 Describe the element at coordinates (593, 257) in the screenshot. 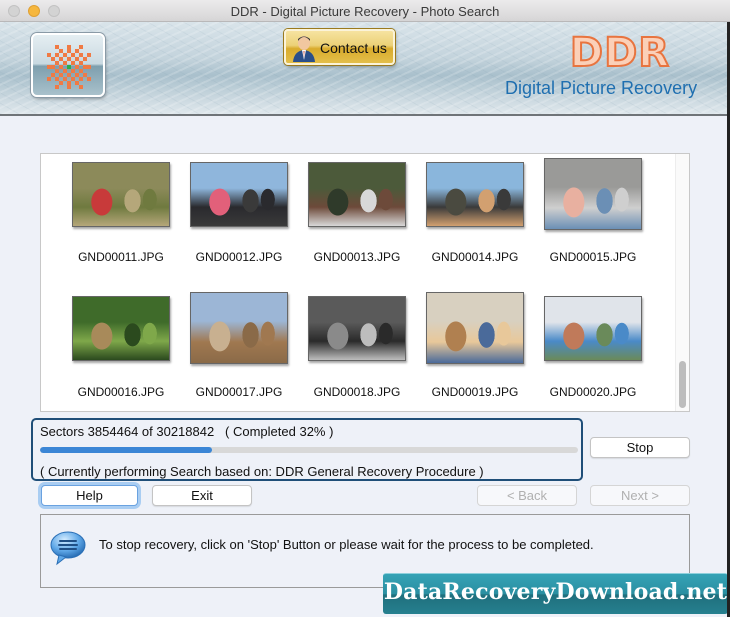

I see `thumbnail-filename: GND00015.JPG` at that location.